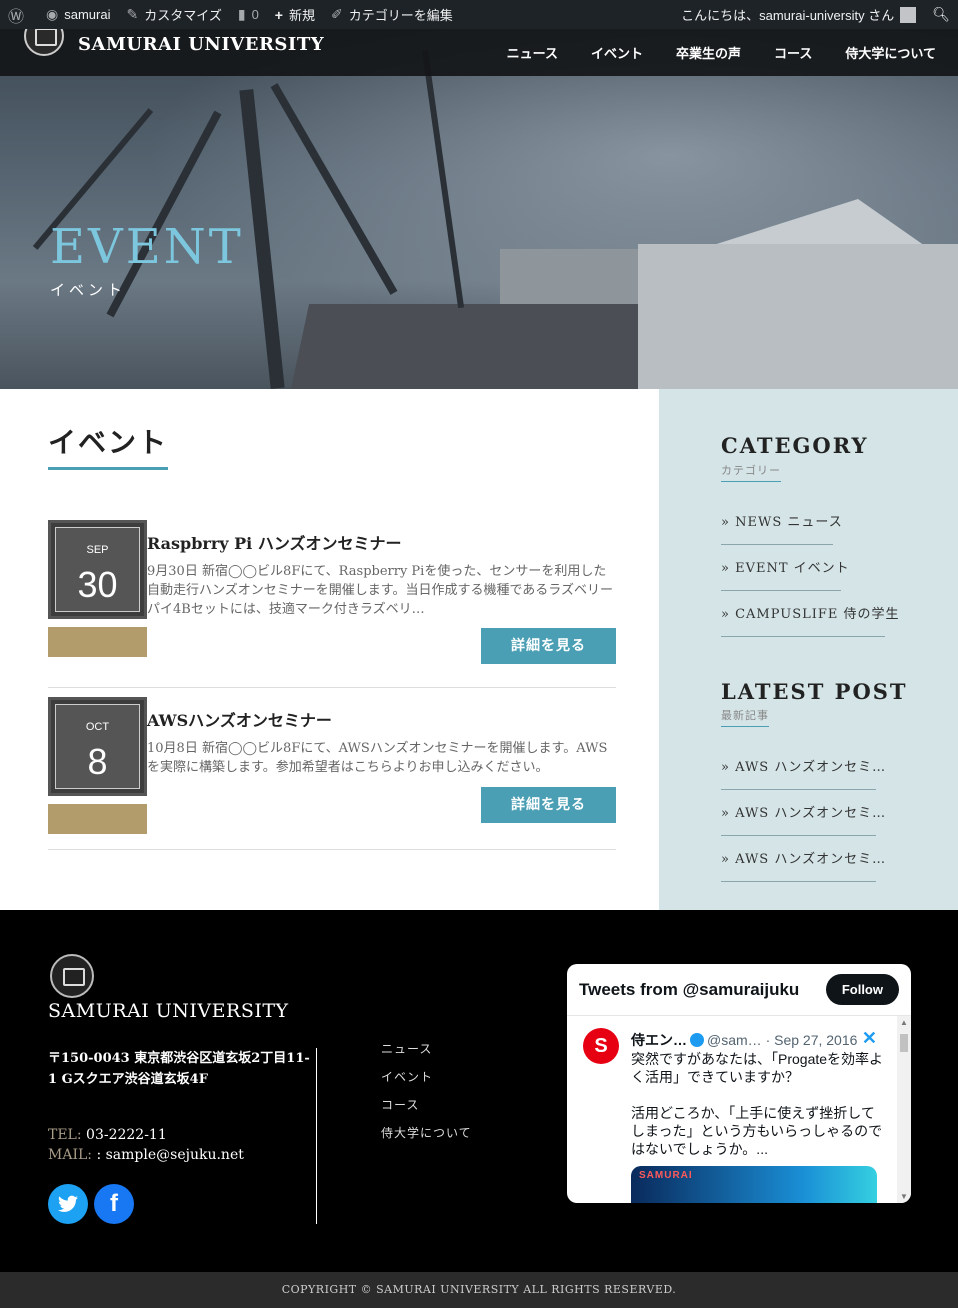 Image resolution: width=958 pixels, height=1308 pixels. I want to click on nav-item-courses: COURSESコース, so click(814, 46).